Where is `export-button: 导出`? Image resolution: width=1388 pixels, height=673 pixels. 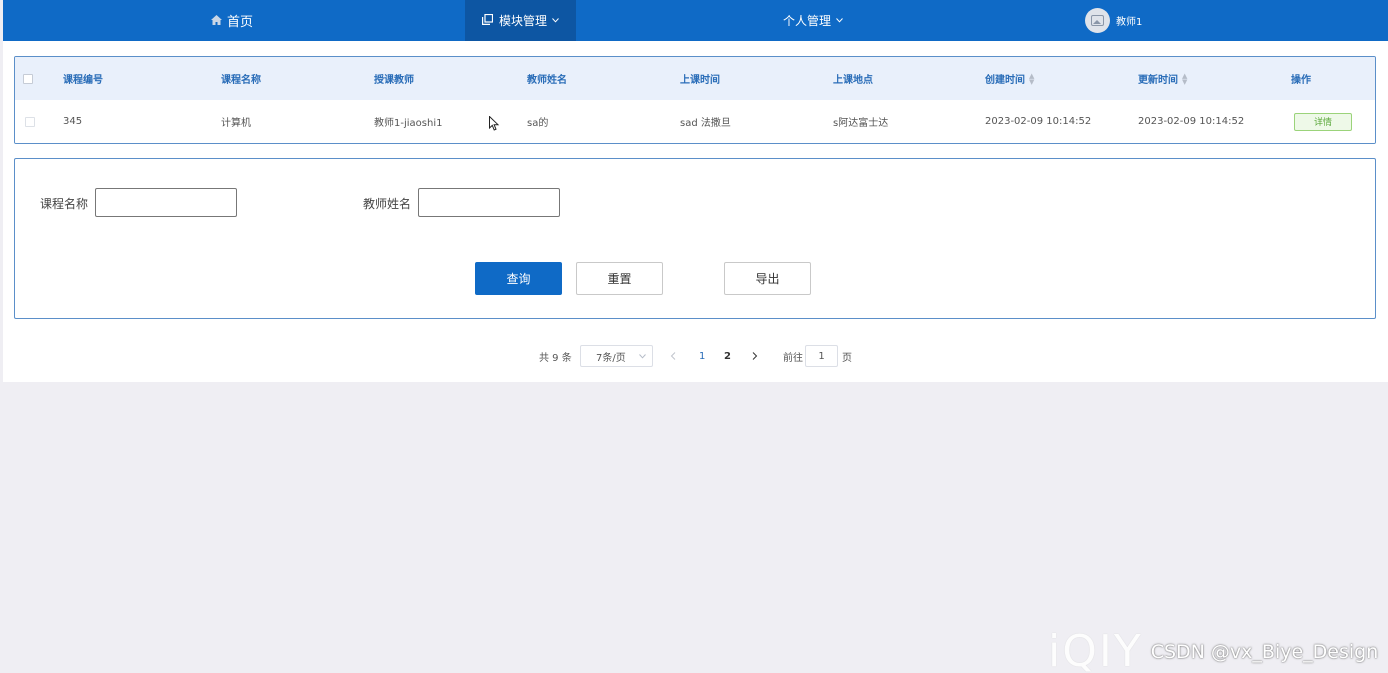
export-button: 导出 is located at coordinates (767, 278).